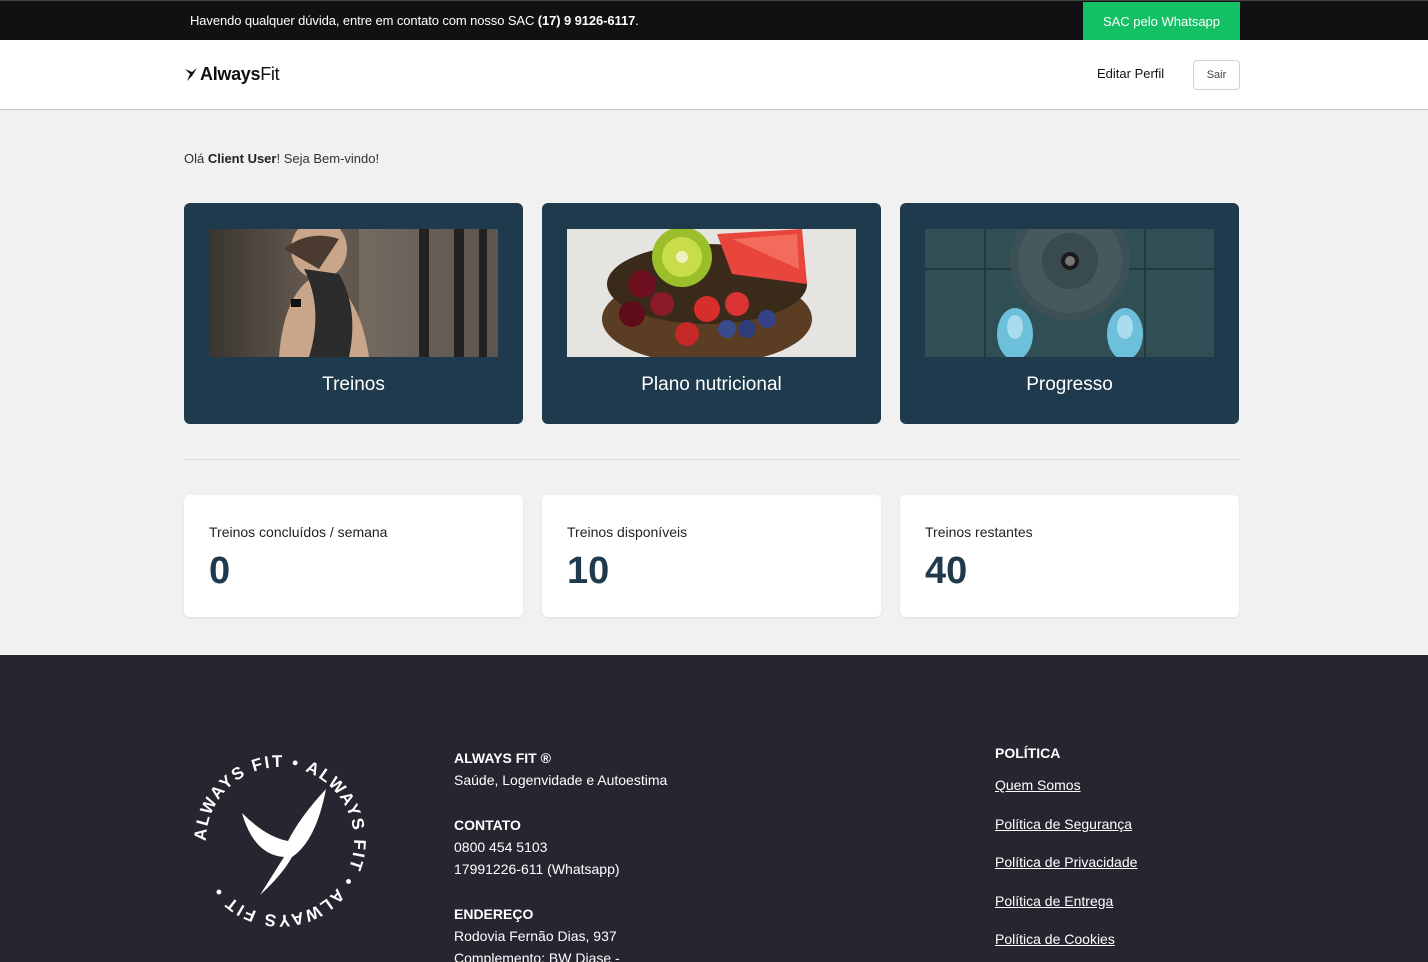 The image size is (1428, 962). Describe the element at coordinates (537, 869) in the screenshot. I see `footer-contact-whatsapp: 17991226-611 (Whatsapp)` at that location.